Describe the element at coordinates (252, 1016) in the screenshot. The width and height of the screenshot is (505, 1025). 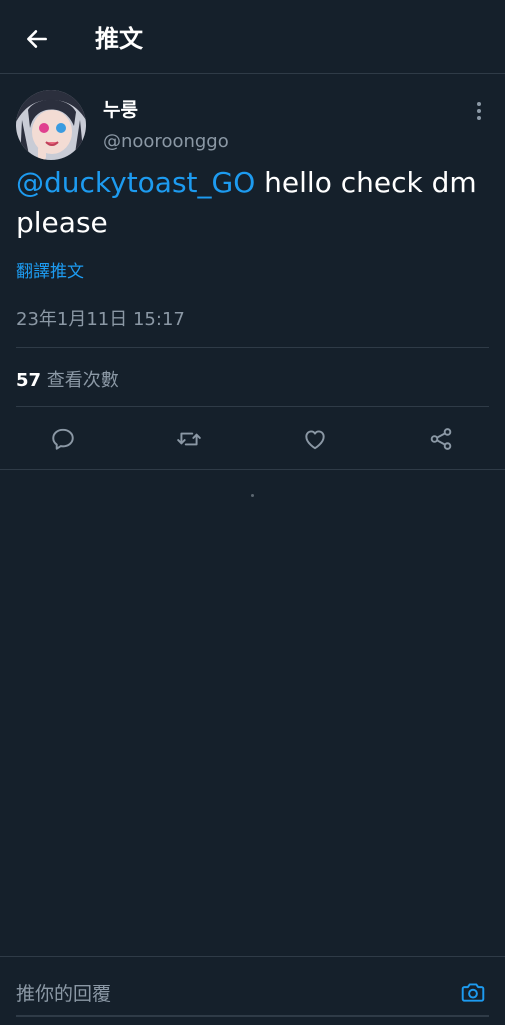
I see `reply-underline` at that location.